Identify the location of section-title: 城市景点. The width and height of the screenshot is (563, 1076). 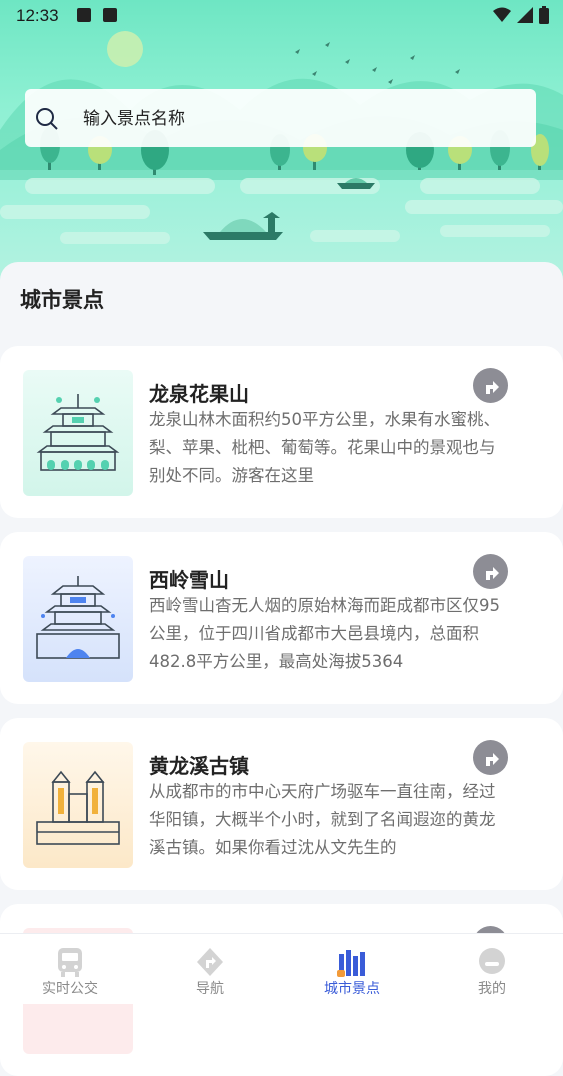
(62, 300).